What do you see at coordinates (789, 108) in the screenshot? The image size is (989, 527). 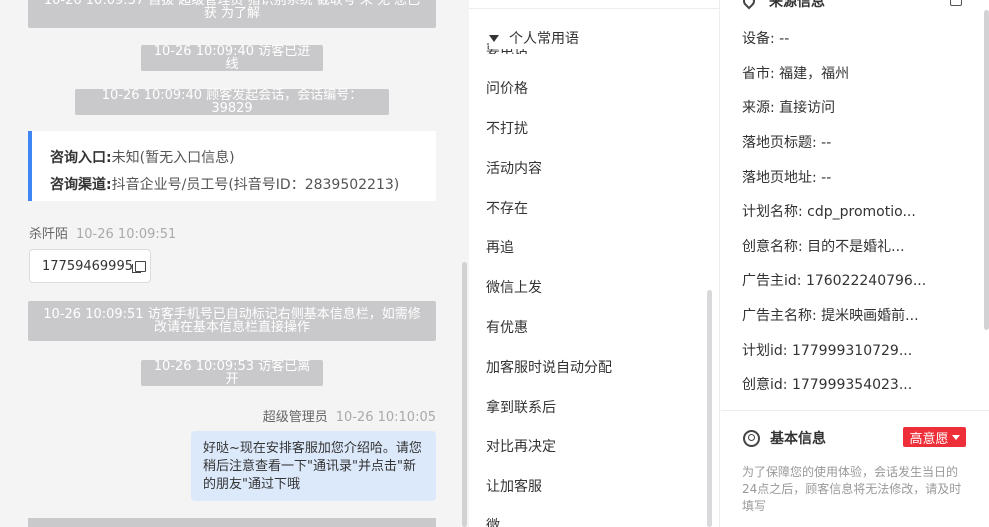 I see `source-row-origin: 来源: 直接访问` at bounding box center [789, 108].